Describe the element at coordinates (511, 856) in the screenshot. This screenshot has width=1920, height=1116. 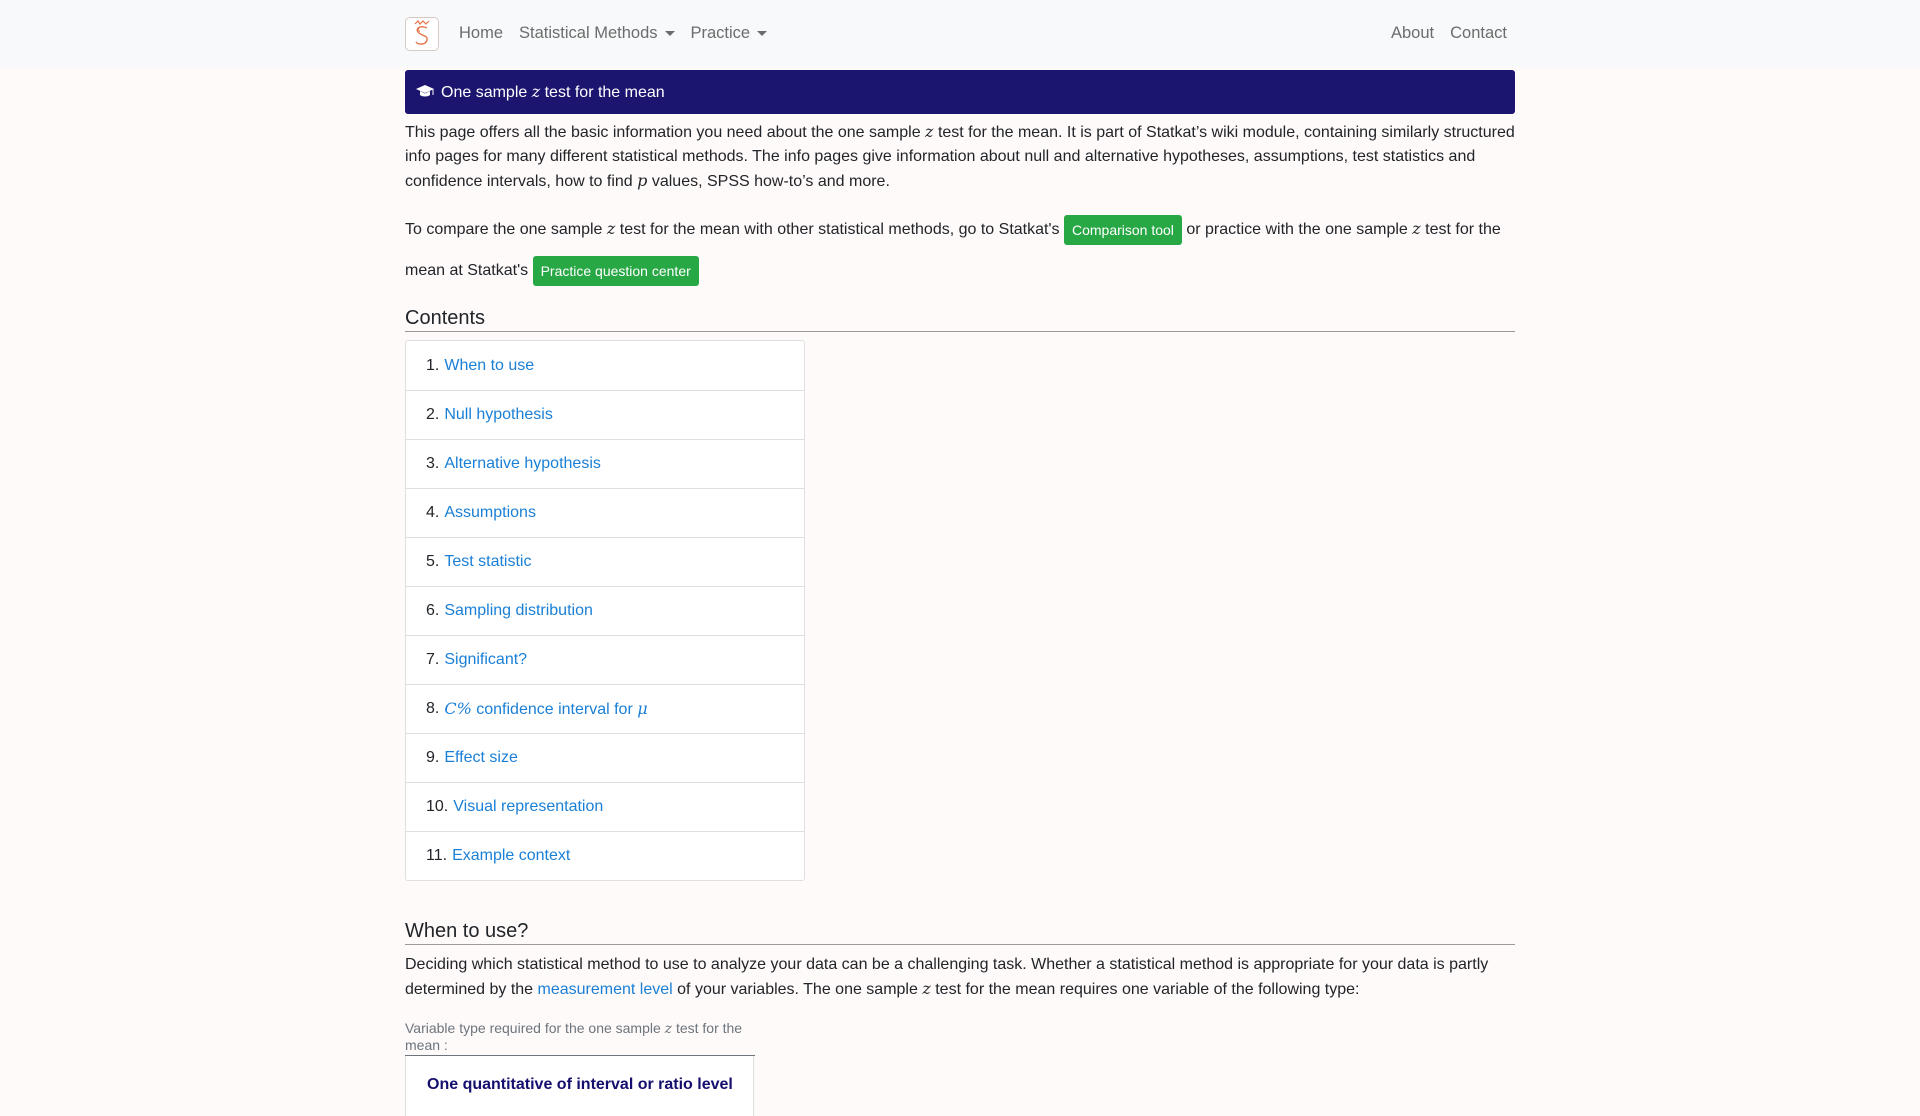
I see `contents-link-example-context: Example context` at that location.